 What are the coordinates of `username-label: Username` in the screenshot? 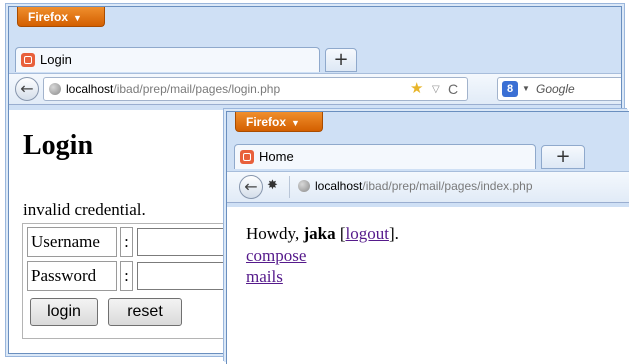 It's located at (72, 242).